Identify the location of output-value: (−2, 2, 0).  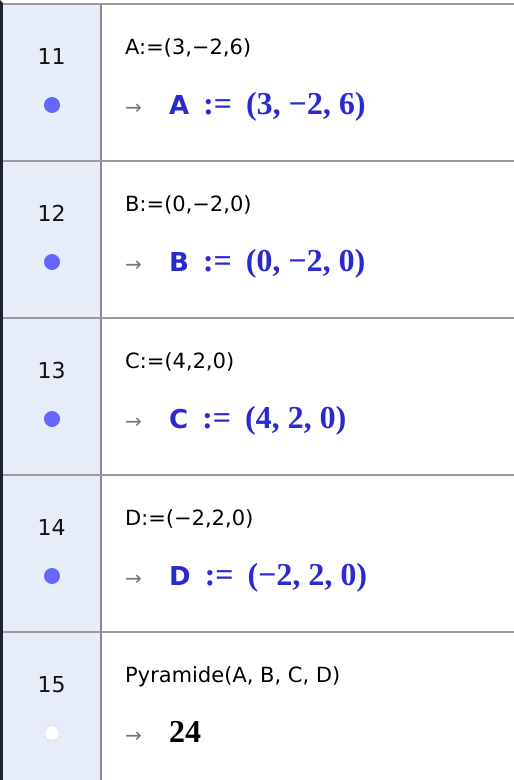
(307, 574).